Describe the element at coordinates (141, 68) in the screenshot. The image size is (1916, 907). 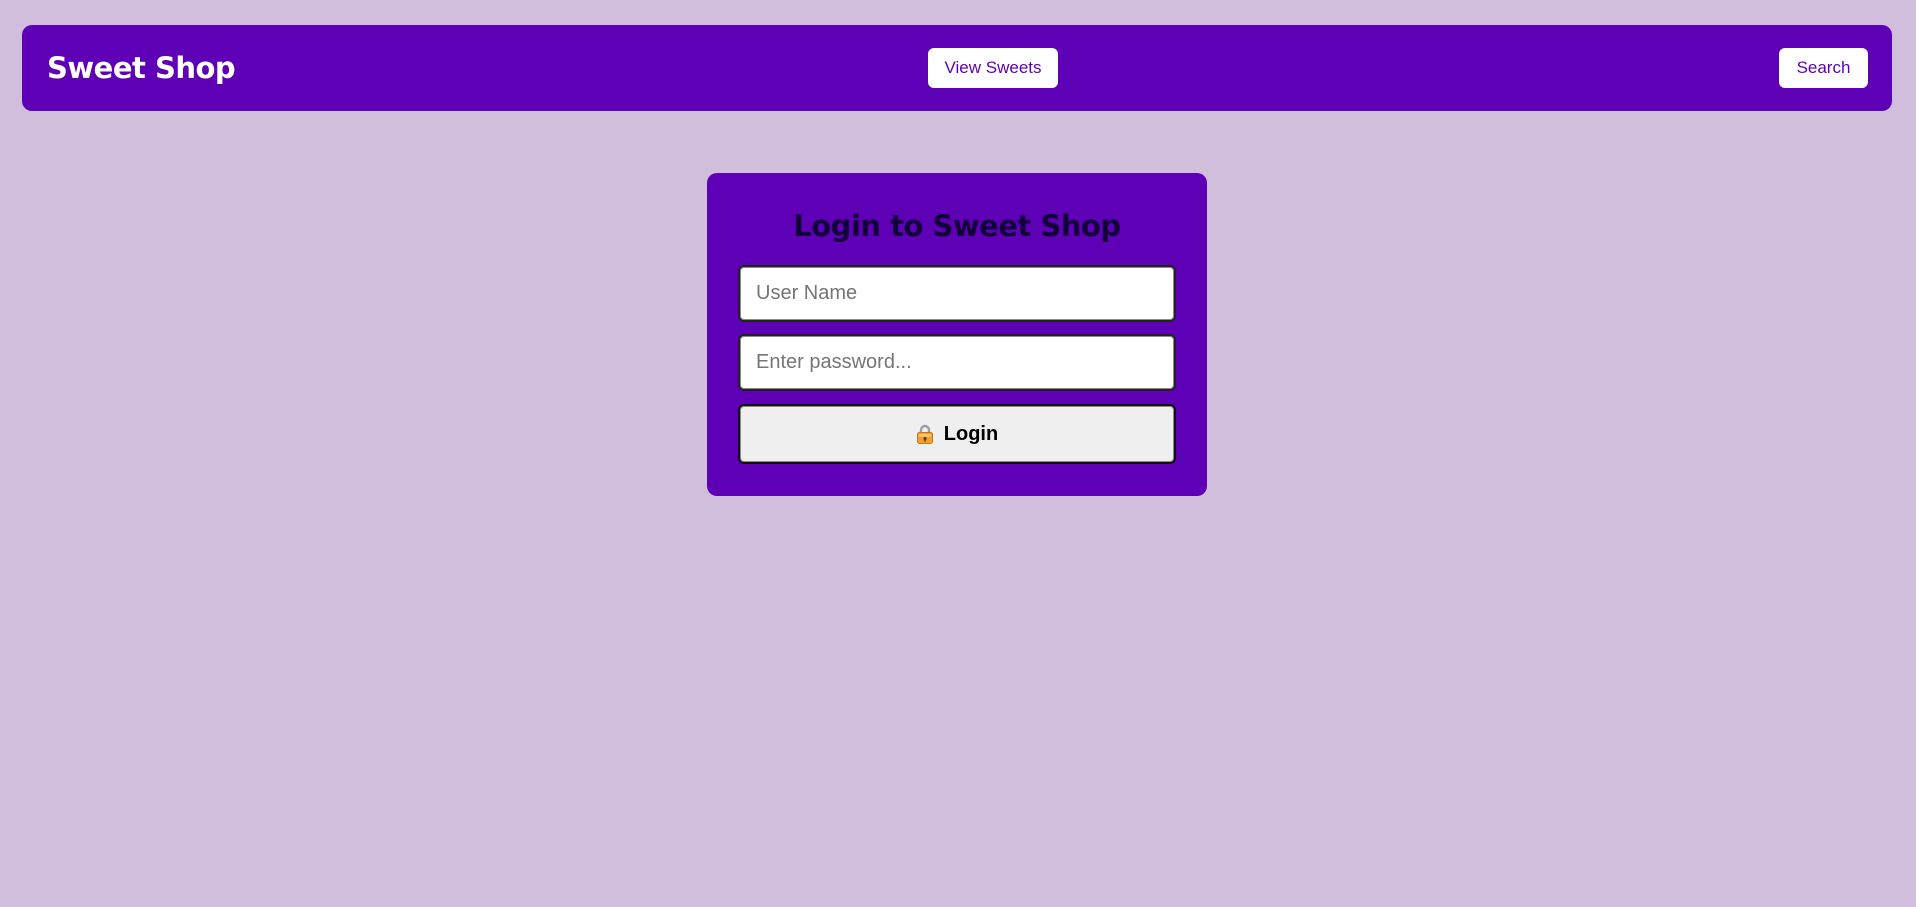
I see `brand-title: Sweet Shop` at that location.